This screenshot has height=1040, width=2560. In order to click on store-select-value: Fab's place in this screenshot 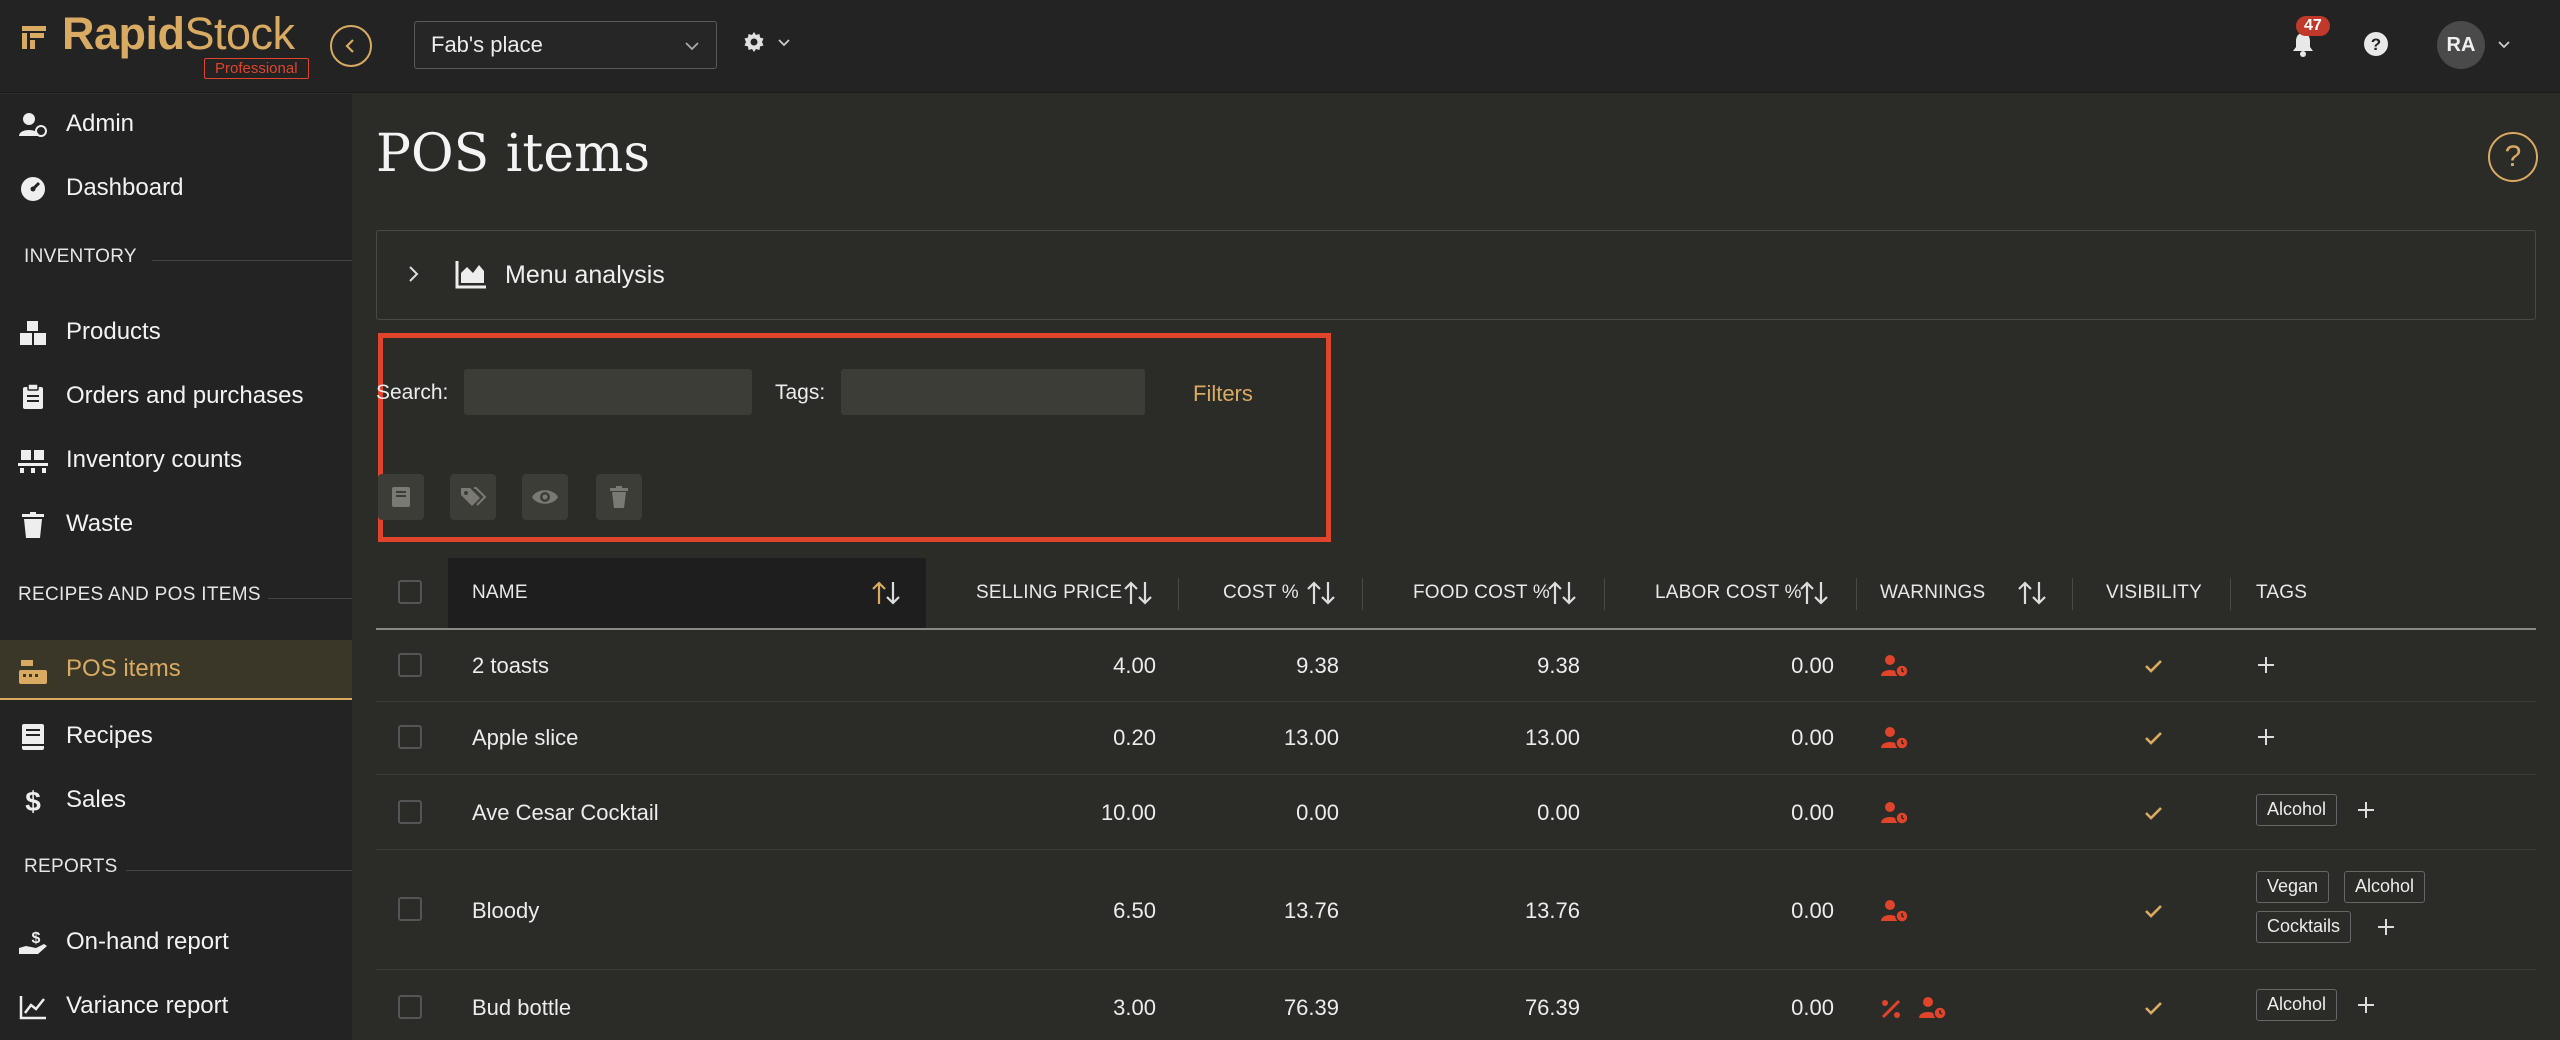, I will do `click(487, 44)`.